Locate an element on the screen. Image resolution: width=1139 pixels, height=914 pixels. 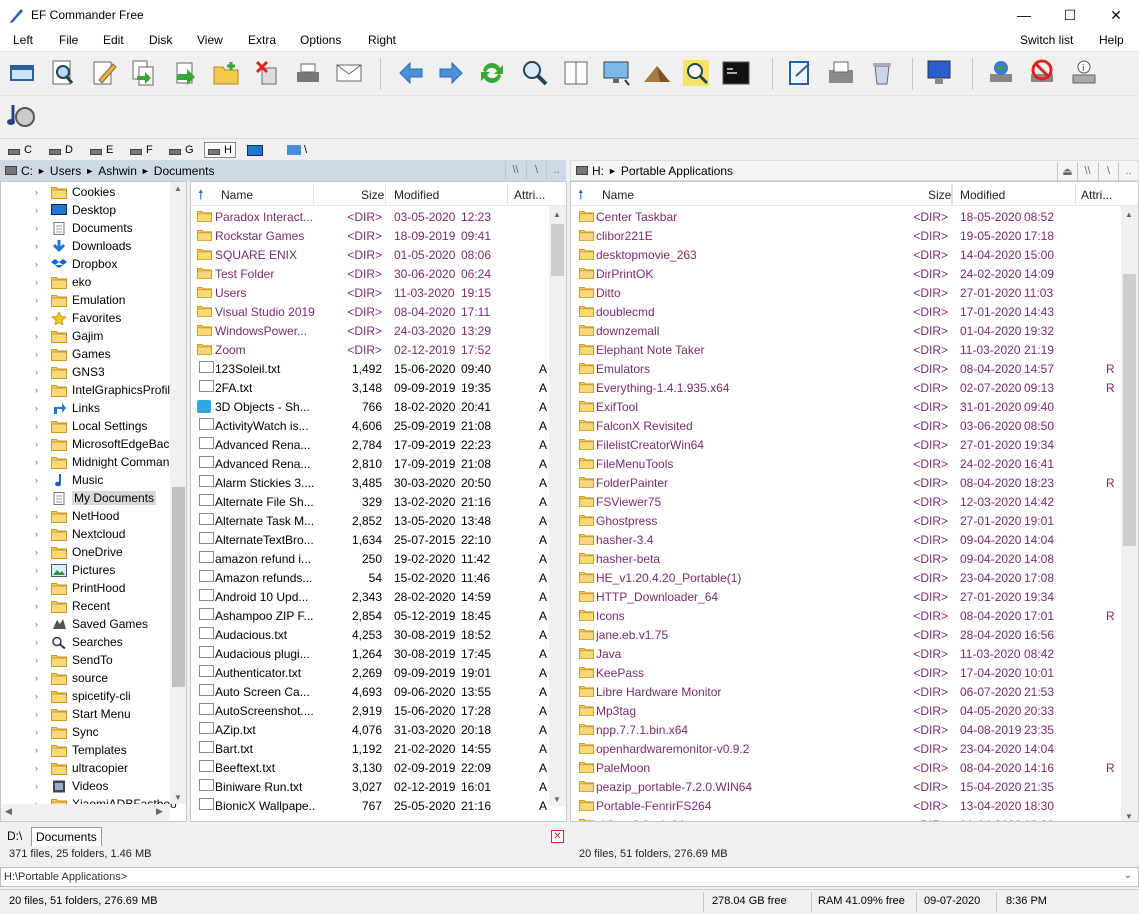
tree-item: › Favorites is located at coordinates (61, 318).